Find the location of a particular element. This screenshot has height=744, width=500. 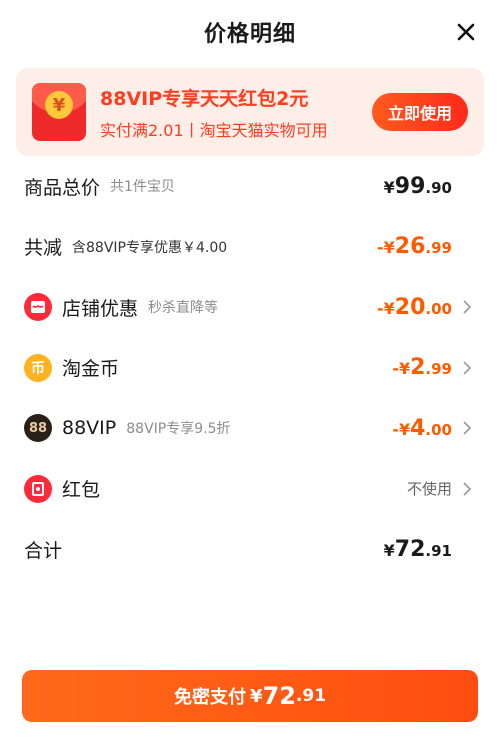

row-desc: 88VIP专享9.5折 is located at coordinates (178, 429).